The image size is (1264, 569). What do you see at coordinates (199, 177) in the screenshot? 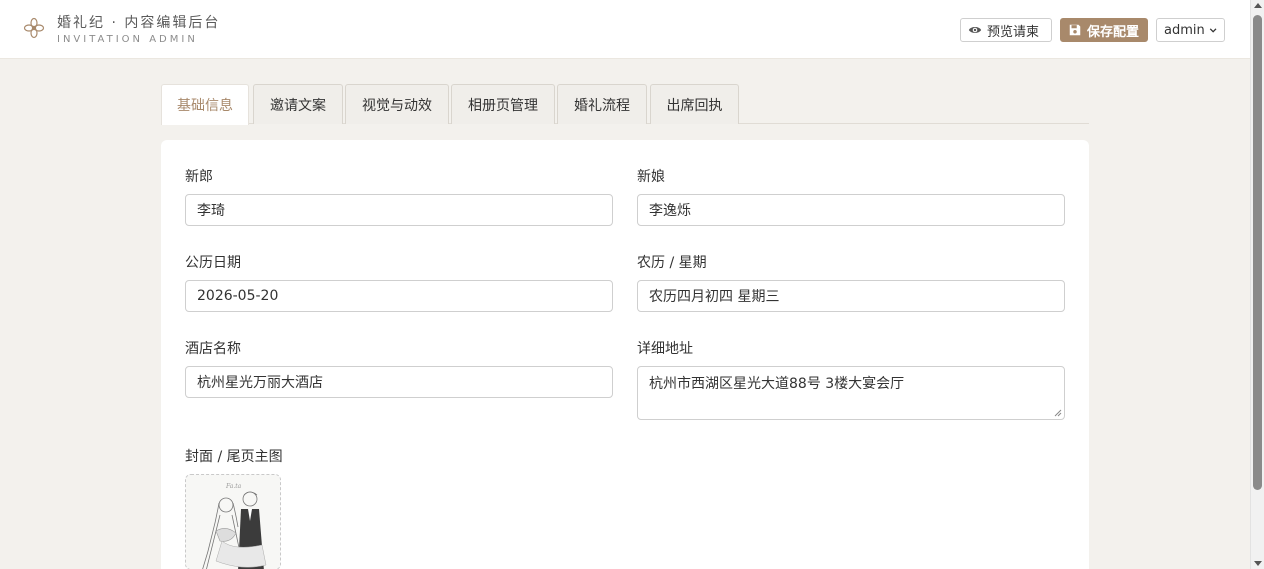
I see `groom-label: 新郎` at bounding box center [199, 177].